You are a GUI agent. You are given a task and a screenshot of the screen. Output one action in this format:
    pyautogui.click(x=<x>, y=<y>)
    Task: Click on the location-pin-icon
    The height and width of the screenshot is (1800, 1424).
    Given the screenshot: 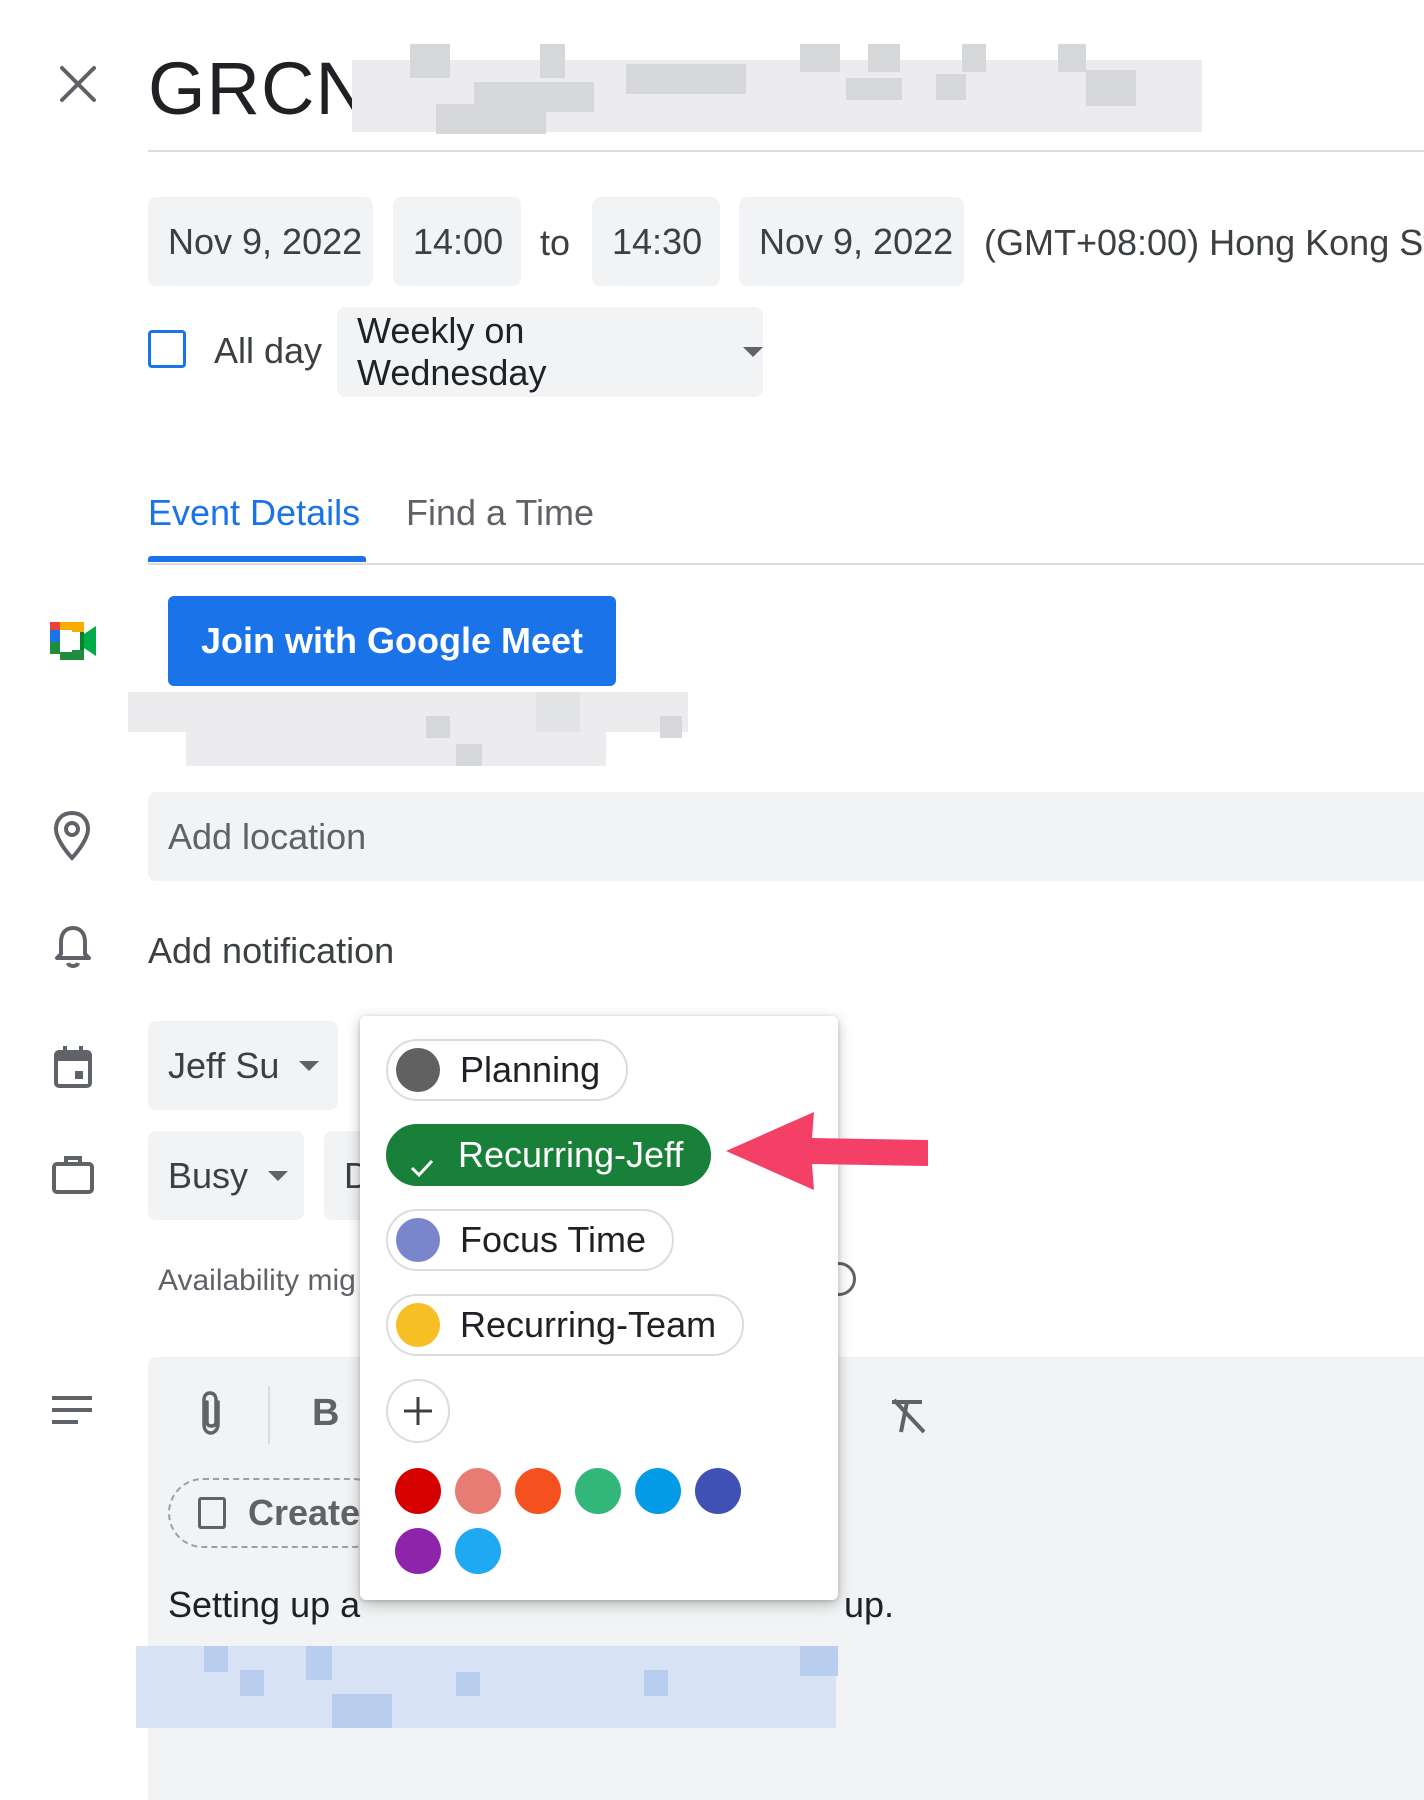 What is the action you would take?
    pyautogui.click(x=72, y=836)
    